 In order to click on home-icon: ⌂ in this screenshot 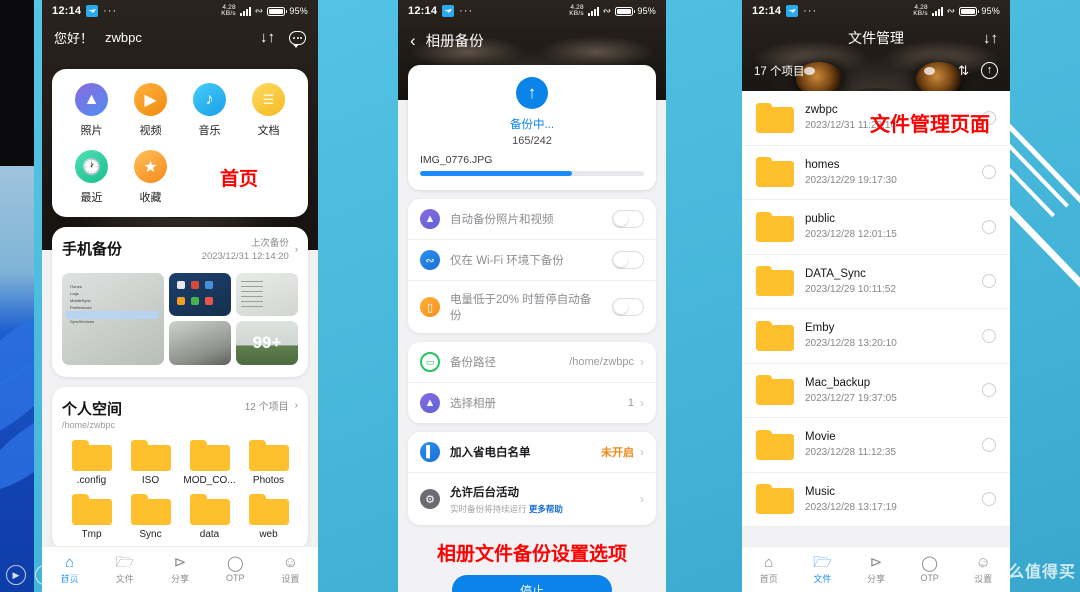, I will do `click(769, 562)`.